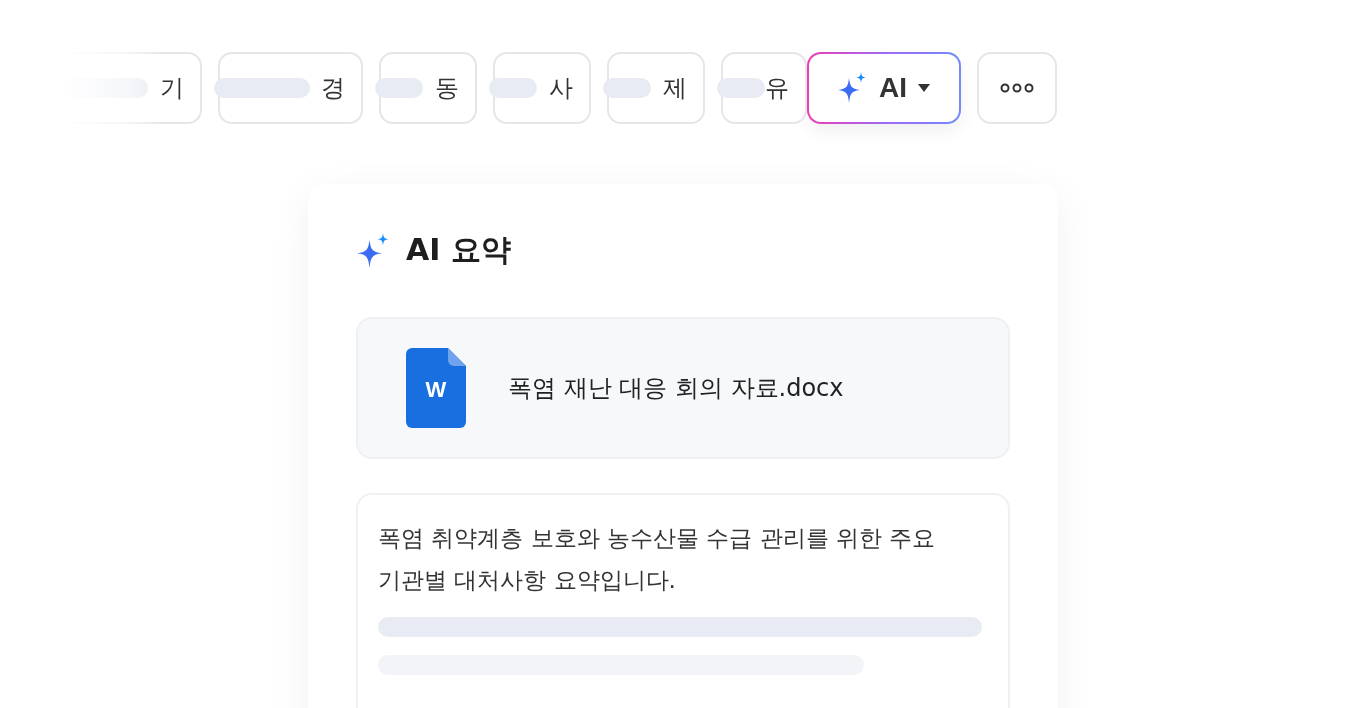 The height and width of the screenshot is (708, 1368). I want to click on word-document-icon: W, so click(436, 388).